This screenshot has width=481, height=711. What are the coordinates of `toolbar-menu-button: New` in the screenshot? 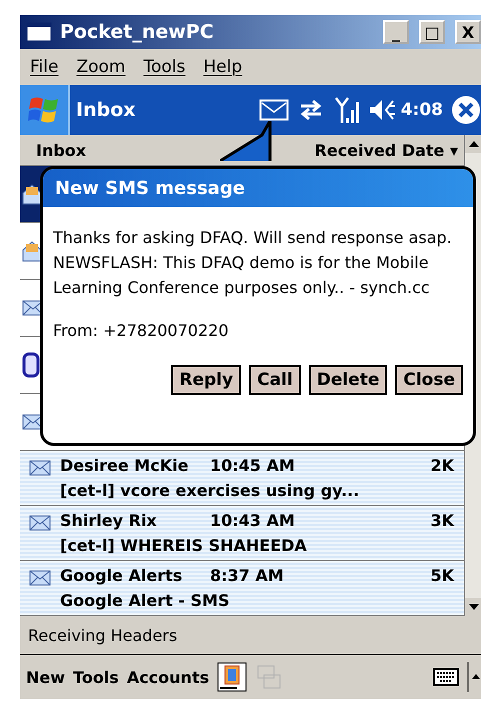 It's located at (46, 677).